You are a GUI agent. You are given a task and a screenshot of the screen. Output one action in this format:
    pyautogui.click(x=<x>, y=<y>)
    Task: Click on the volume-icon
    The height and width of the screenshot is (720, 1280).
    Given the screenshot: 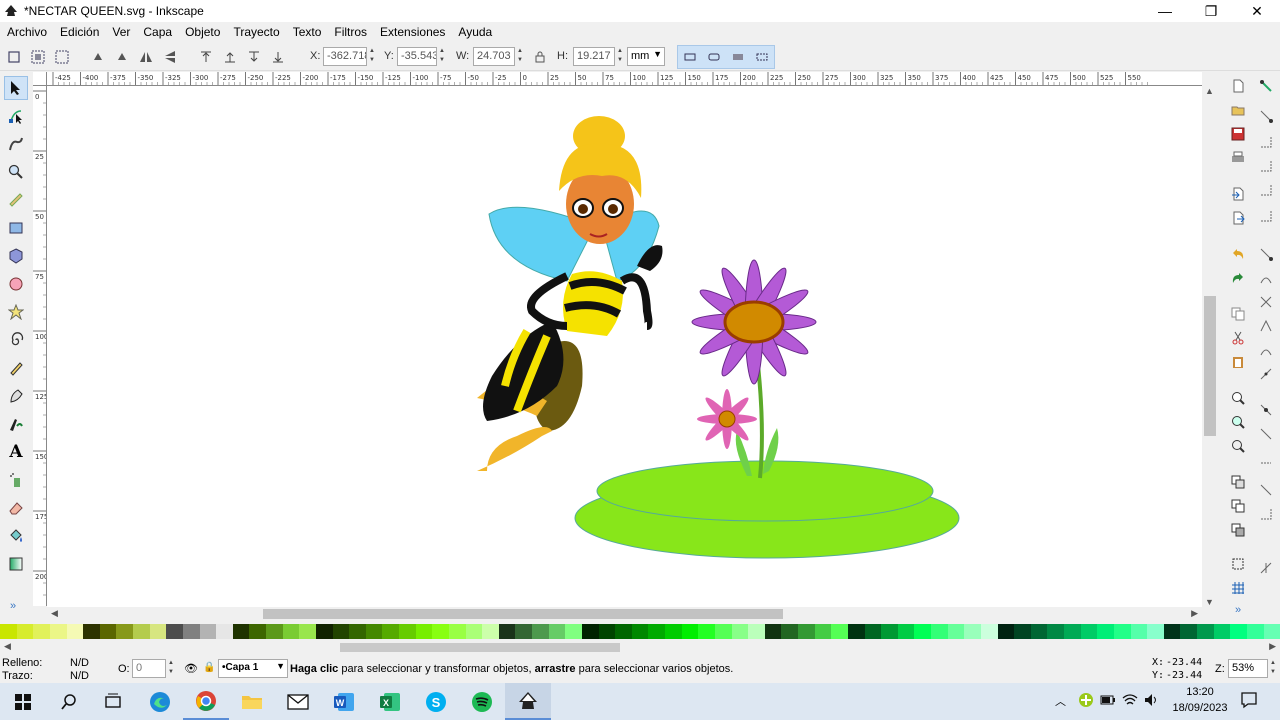 What is the action you would take?
    pyautogui.click(x=1152, y=701)
    